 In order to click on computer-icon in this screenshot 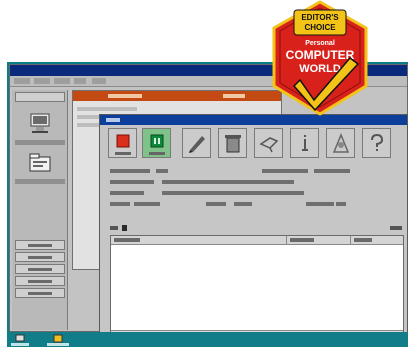, I will do `click(20, 338)`.